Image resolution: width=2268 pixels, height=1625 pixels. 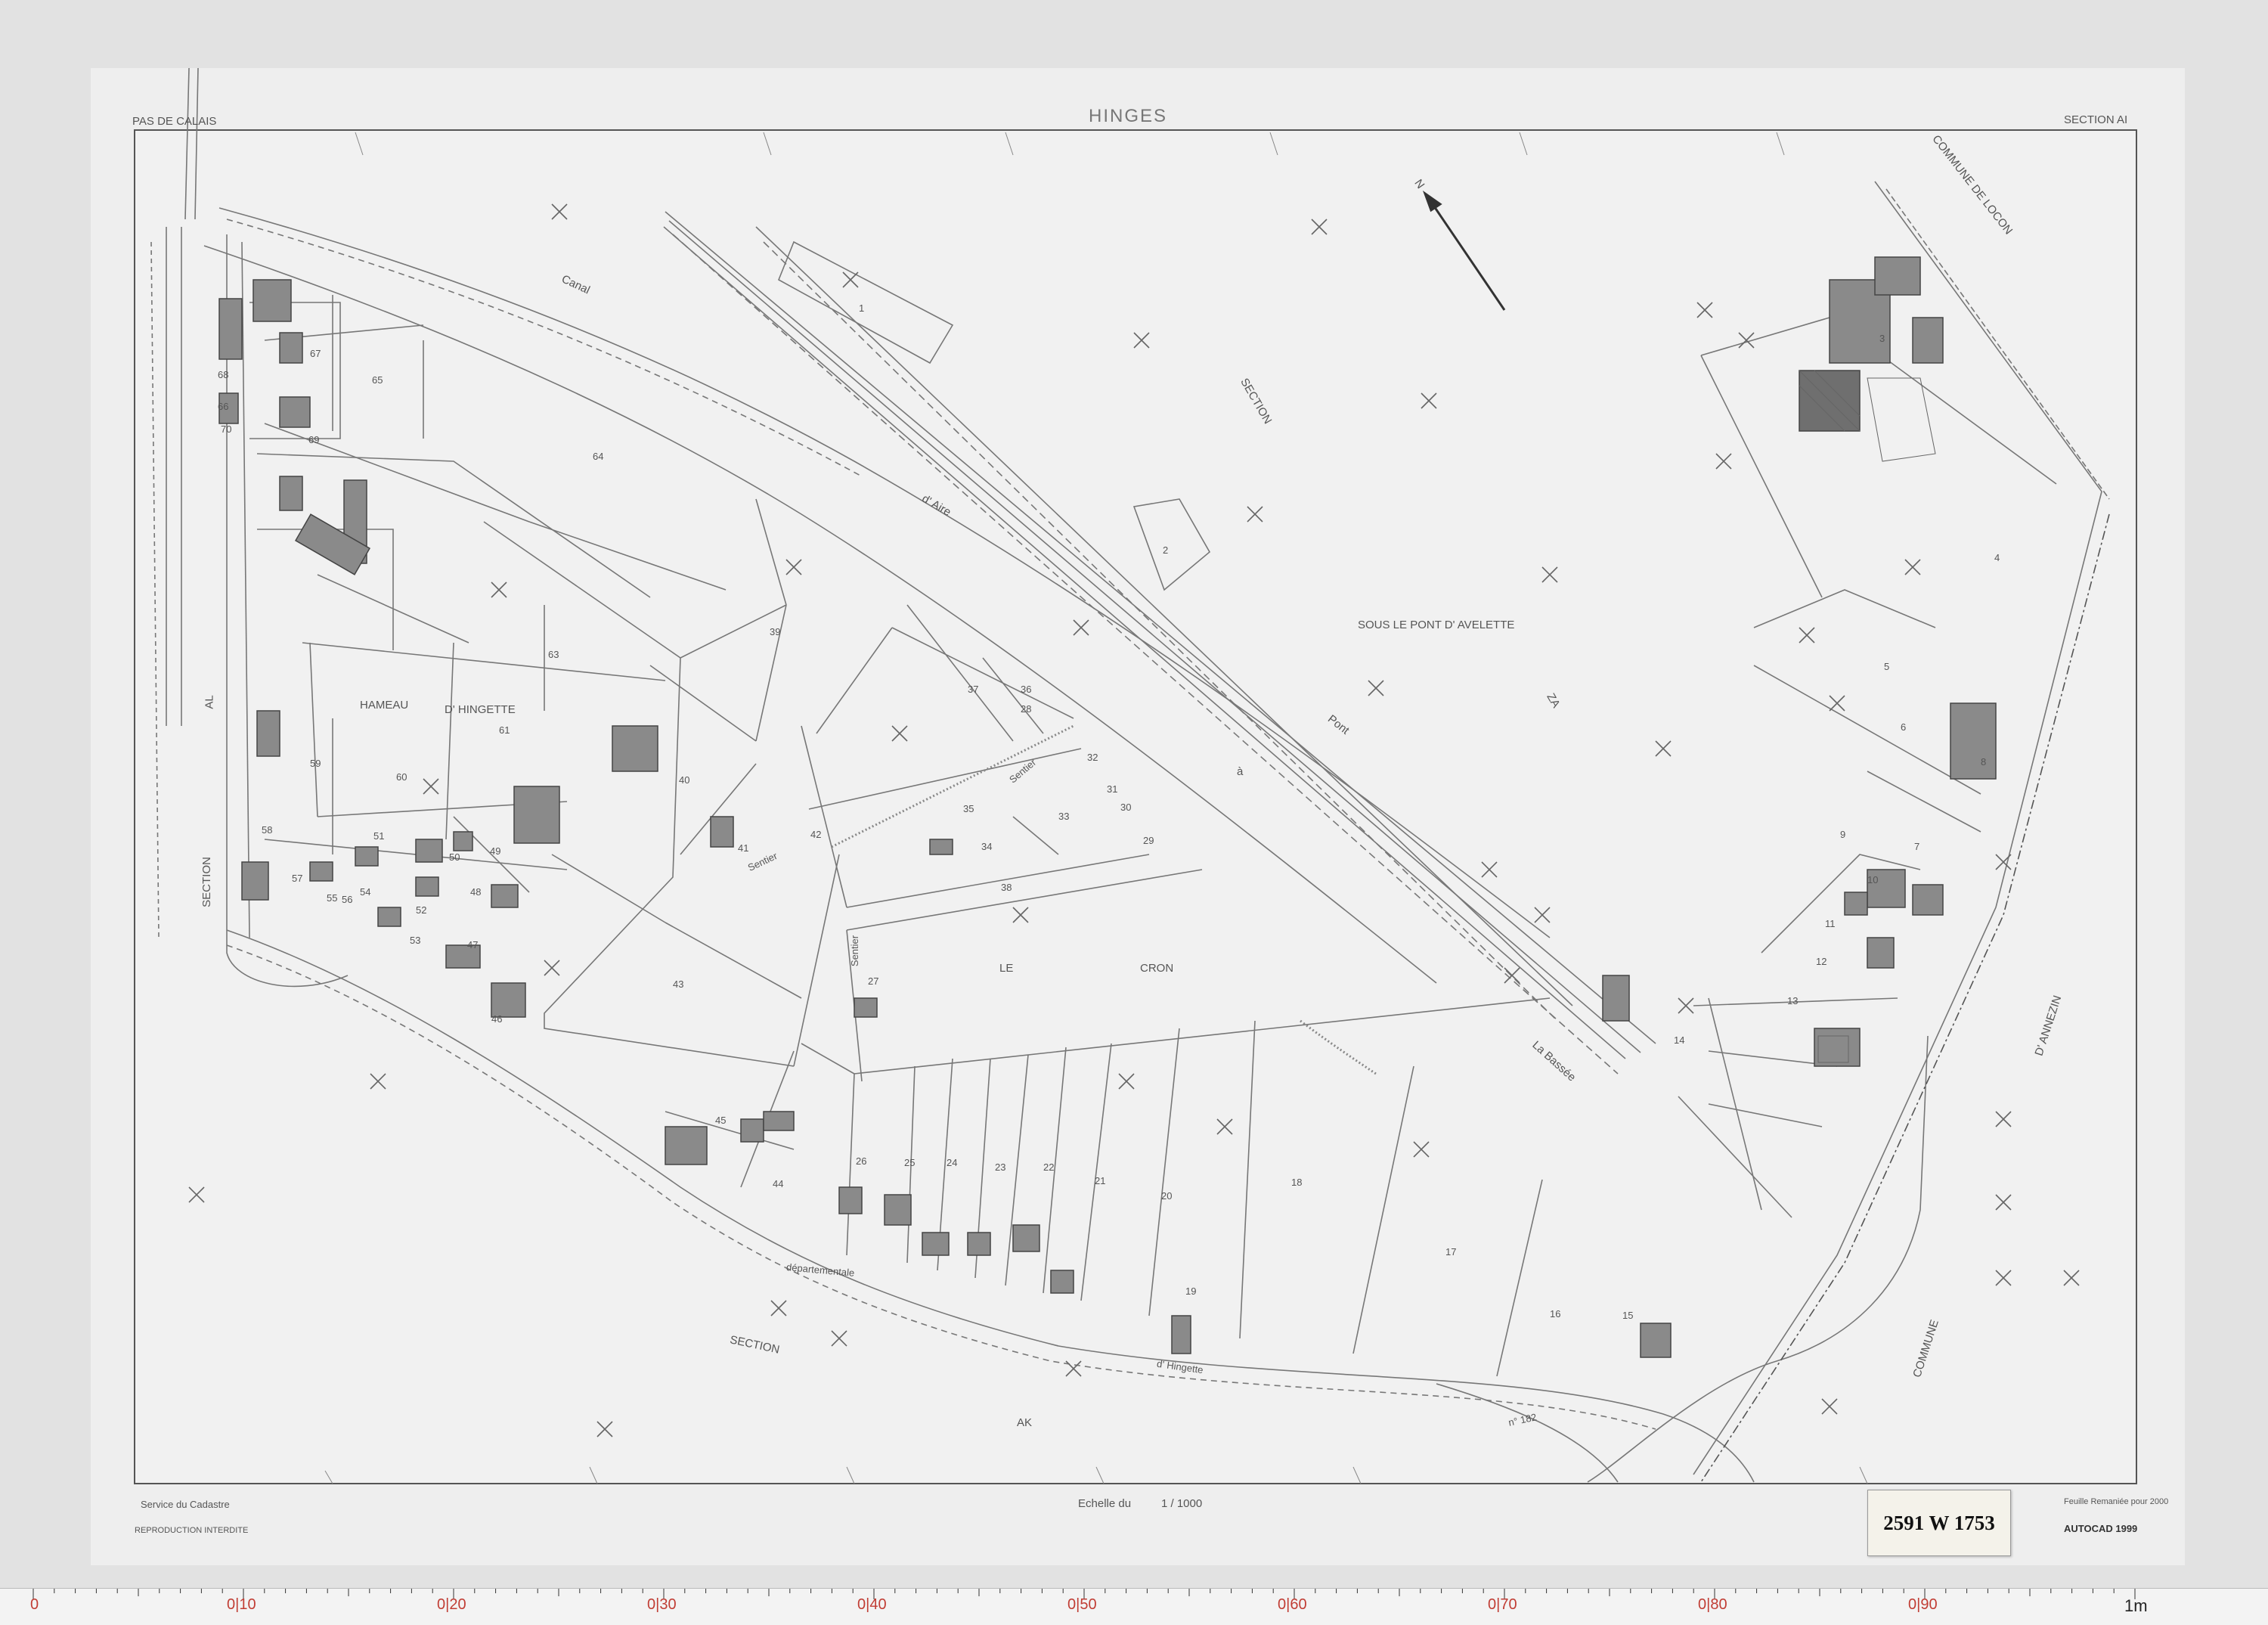 What do you see at coordinates (1166, 550) in the screenshot?
I see `parcel-number: 2` at bounding box center [1166, 550].